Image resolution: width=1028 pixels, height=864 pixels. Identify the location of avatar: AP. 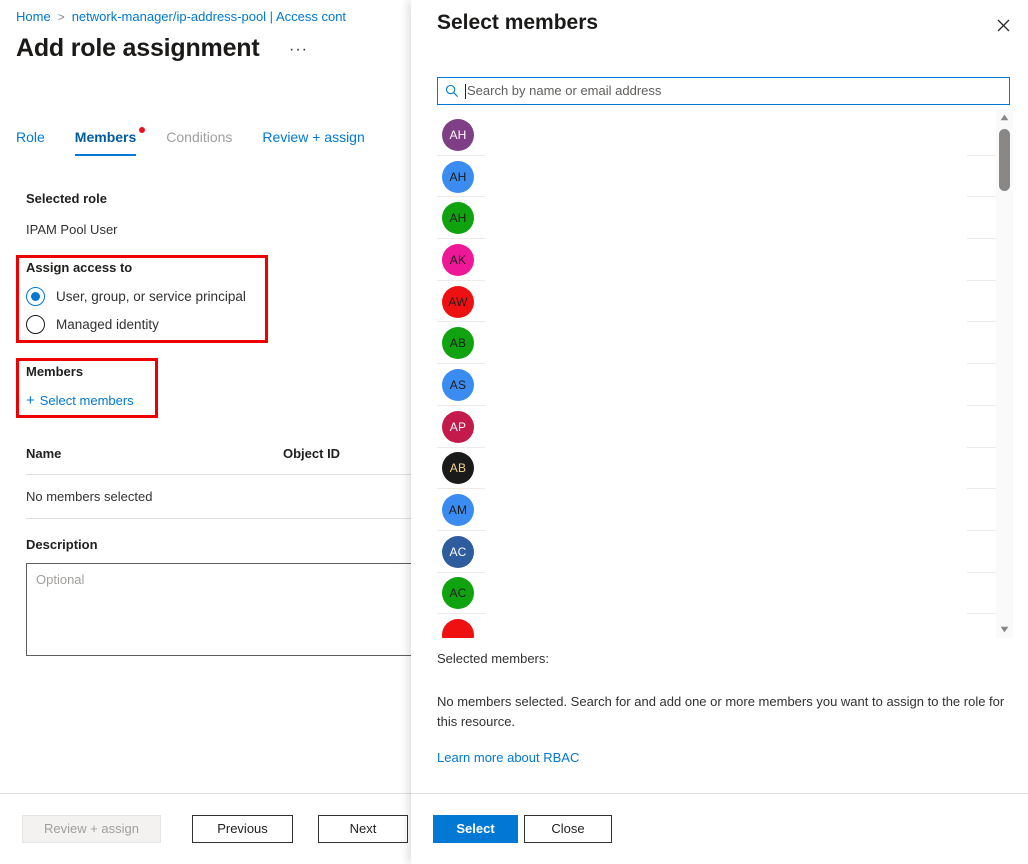
(458, 426).